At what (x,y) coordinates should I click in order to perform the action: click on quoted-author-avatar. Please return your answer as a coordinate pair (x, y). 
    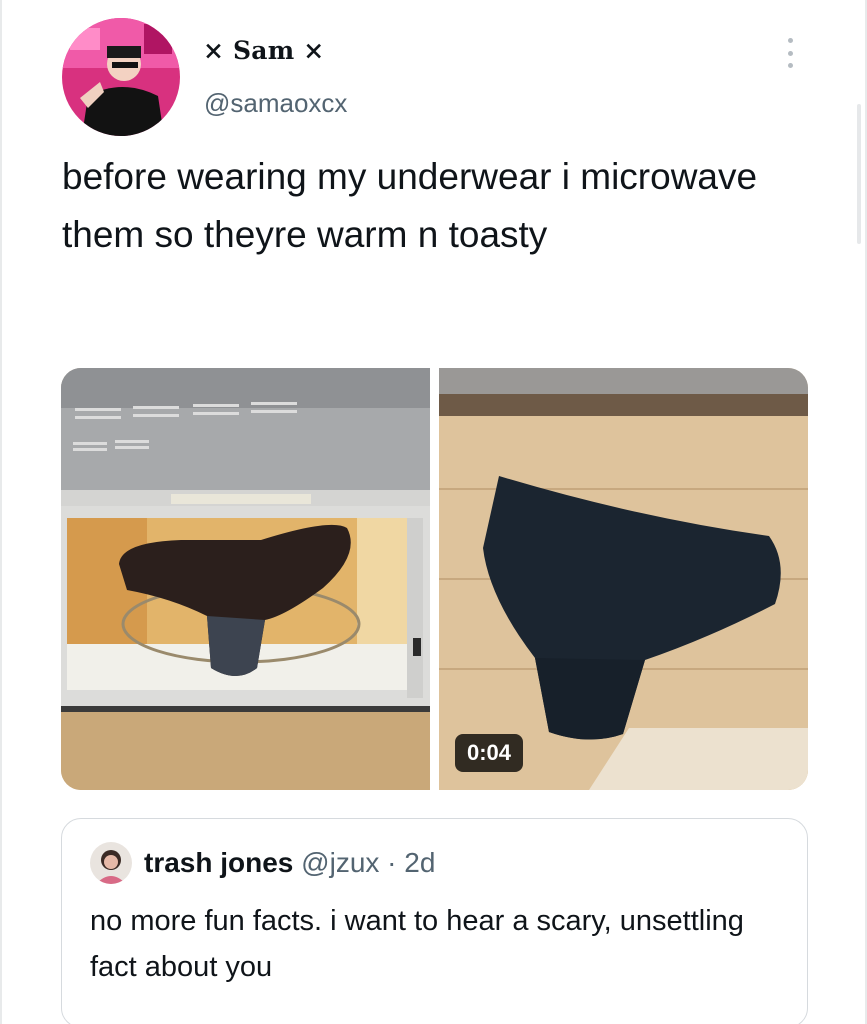
    Looking at the image, I should click on (111, 863).